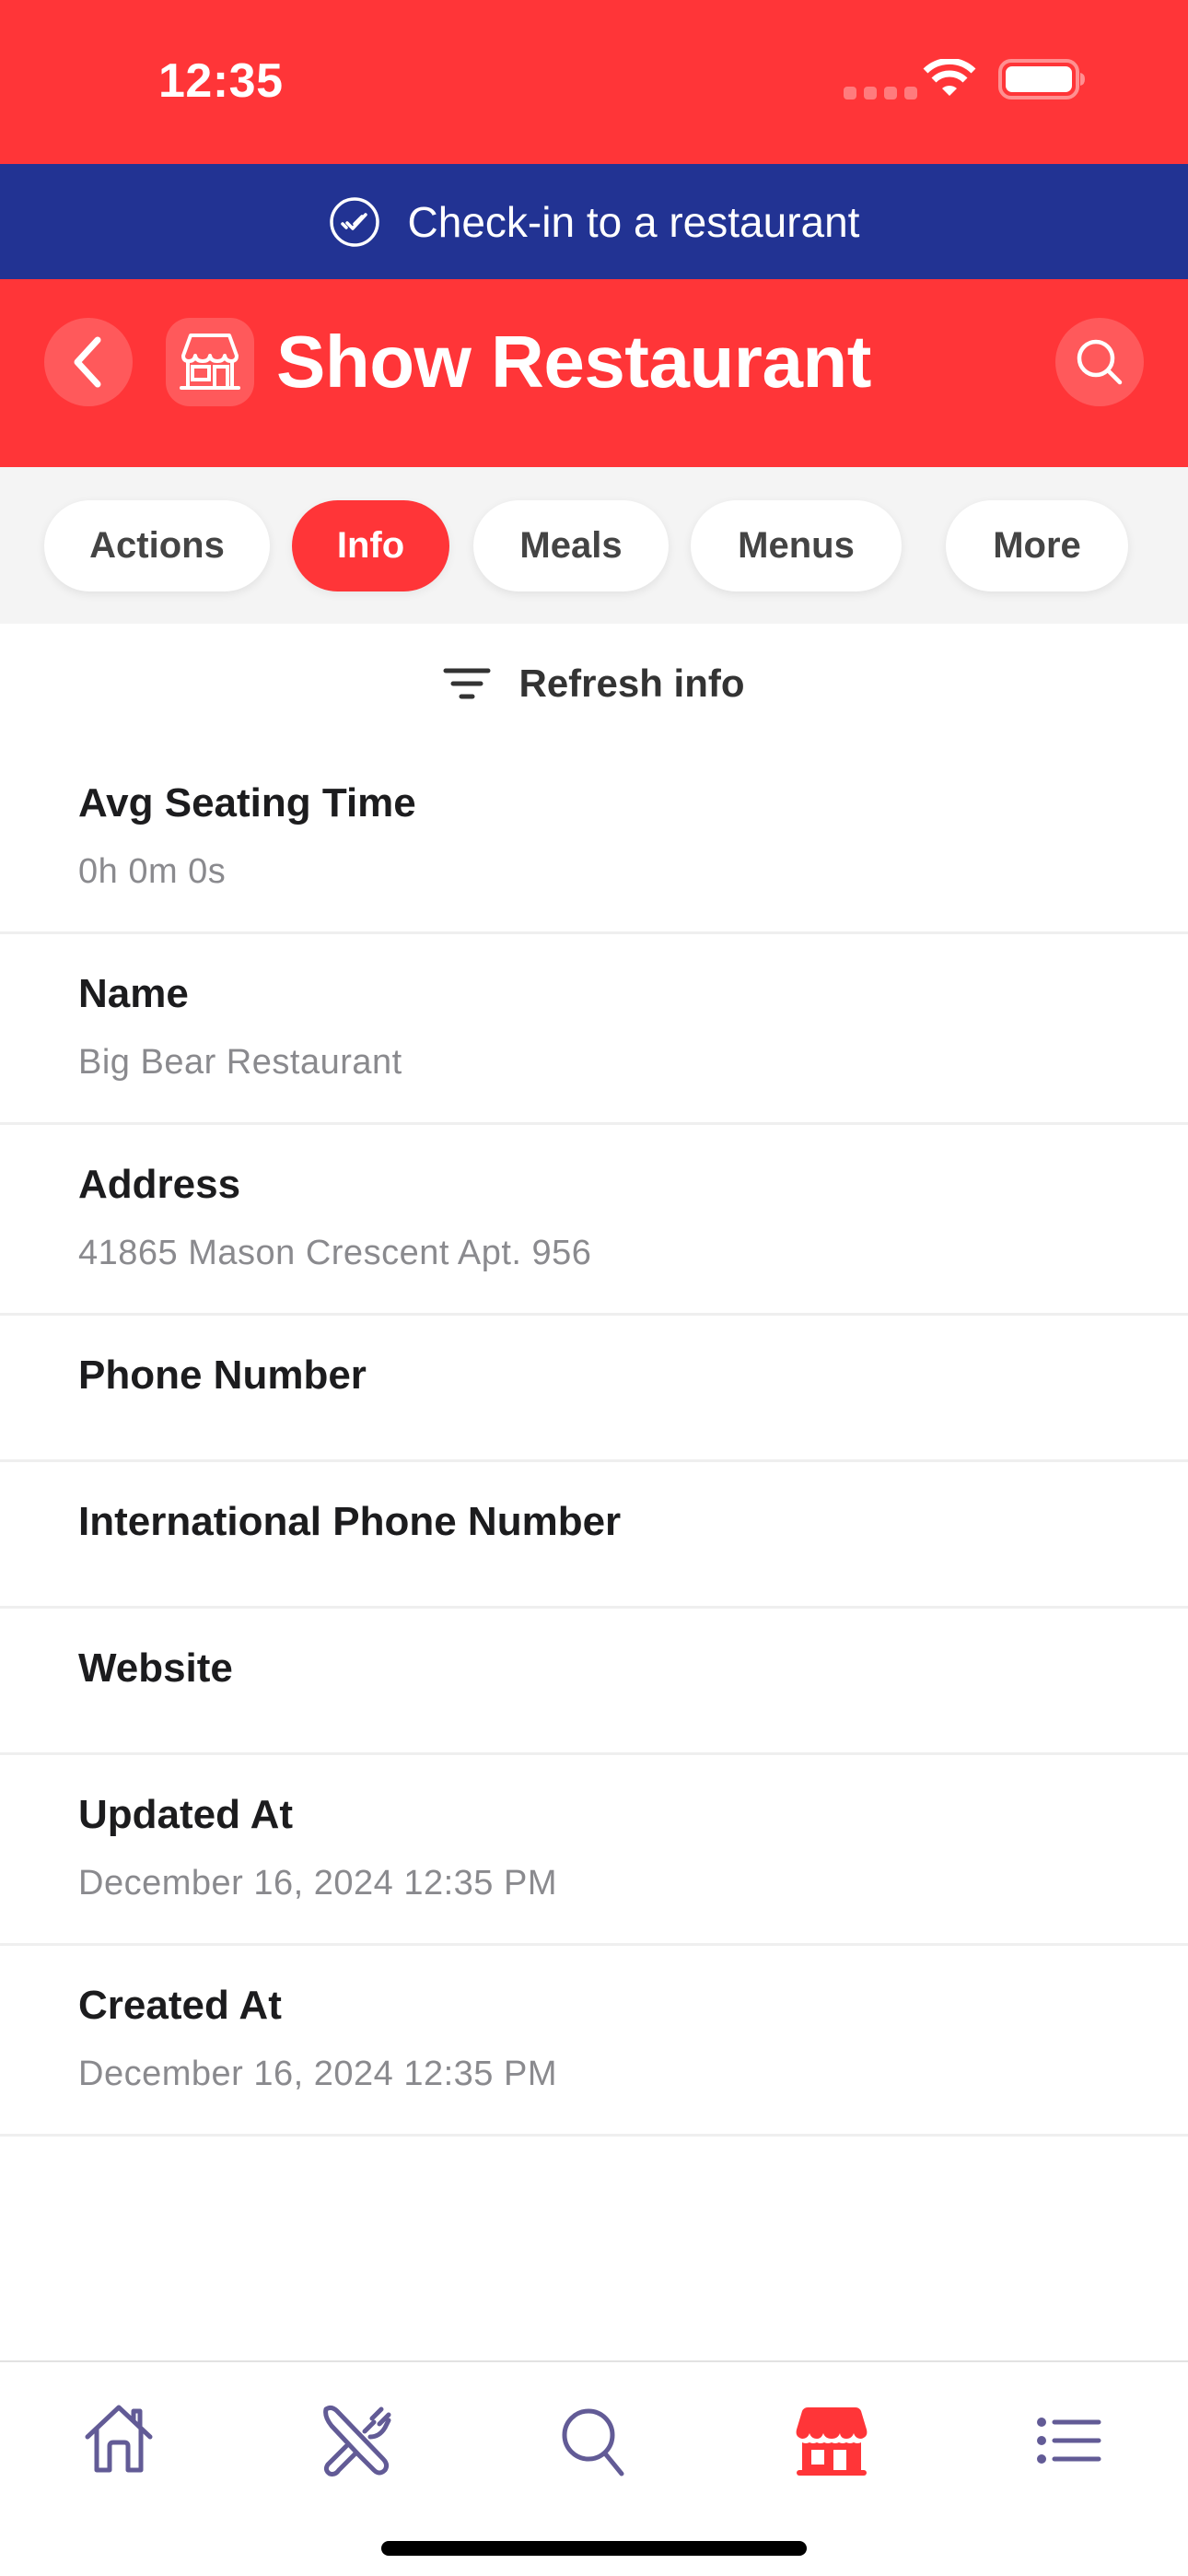  I want to click on tab-meals: Meals, so click(571, 545).